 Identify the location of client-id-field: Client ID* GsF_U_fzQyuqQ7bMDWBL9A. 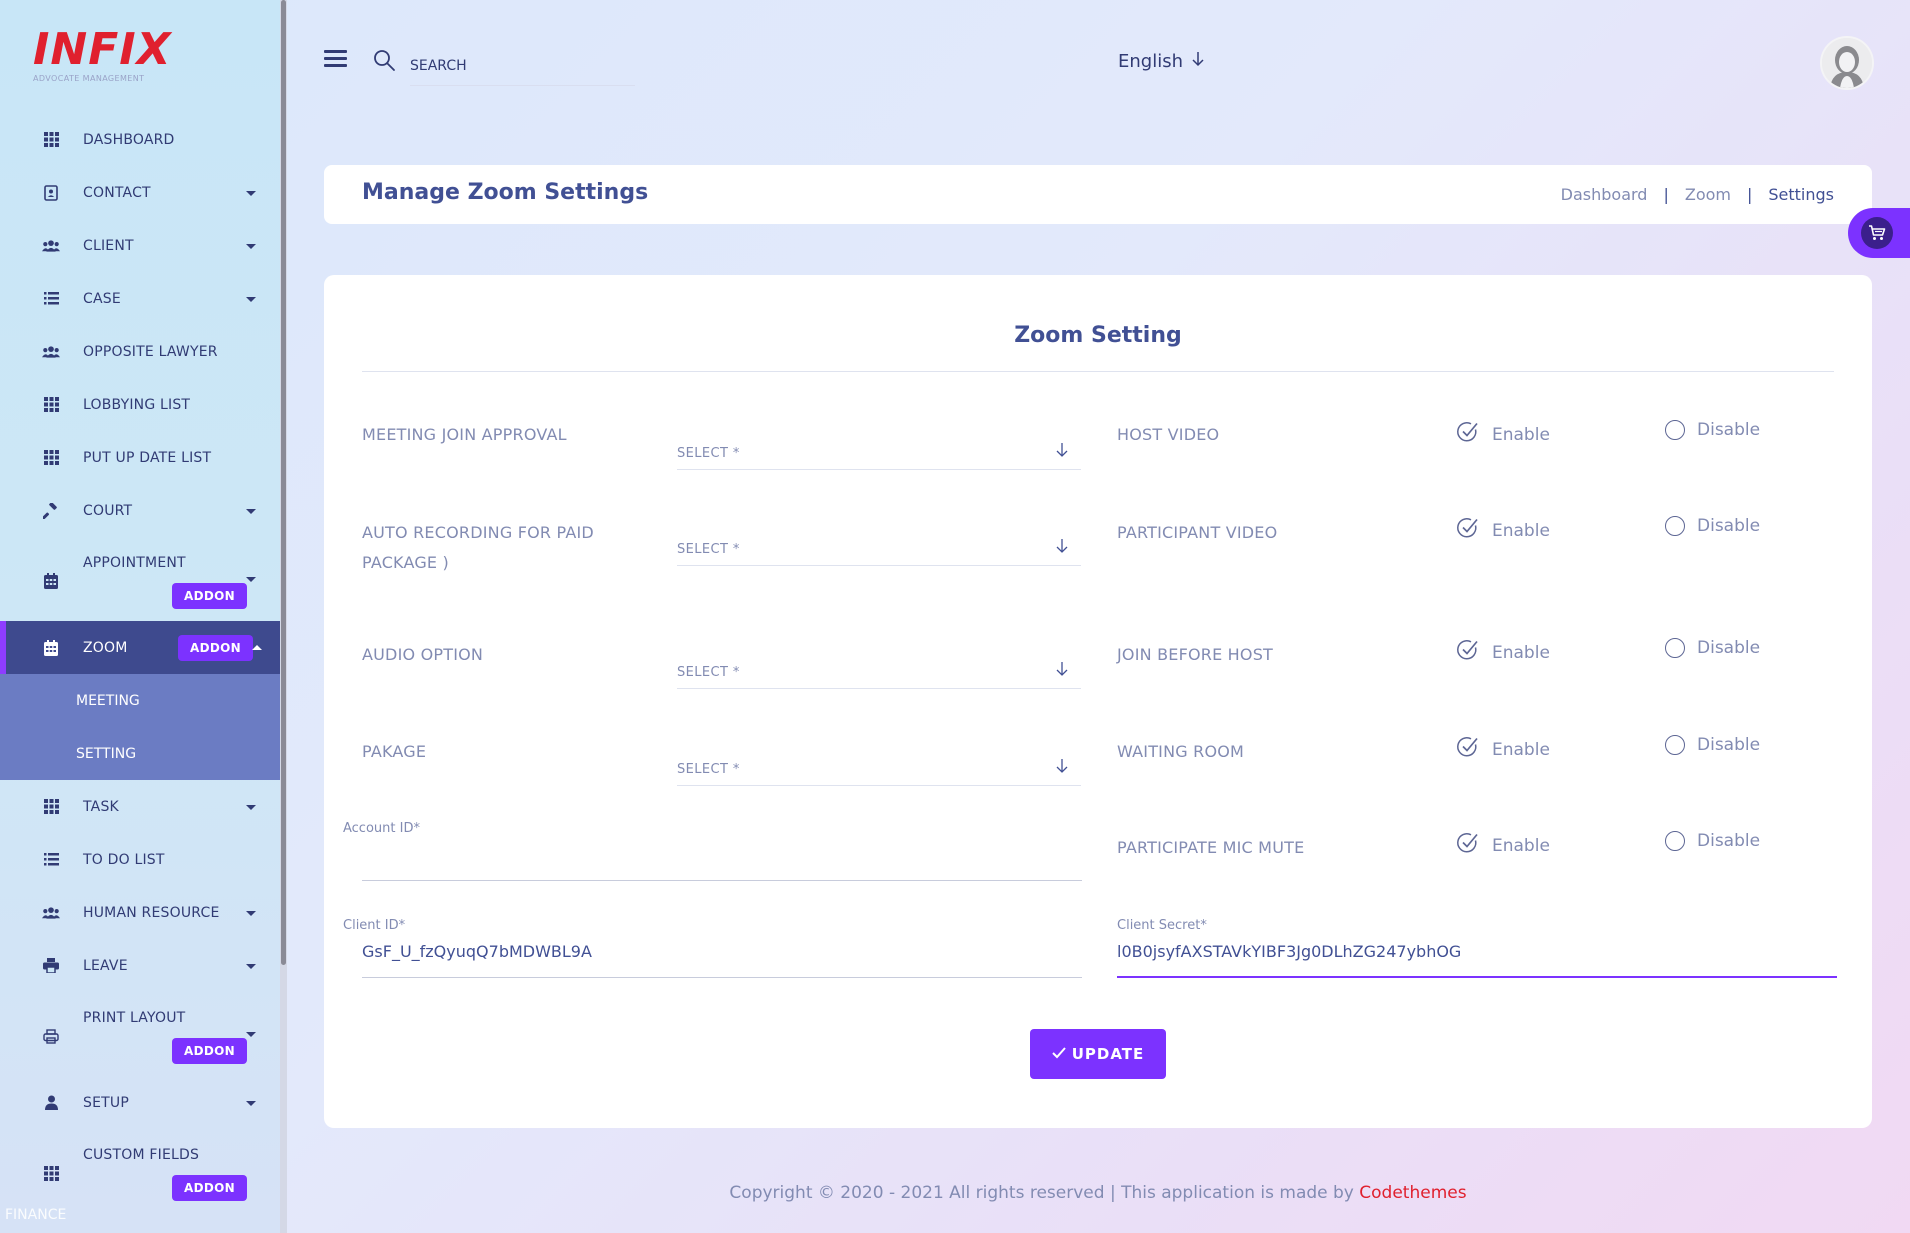
(712, 948).